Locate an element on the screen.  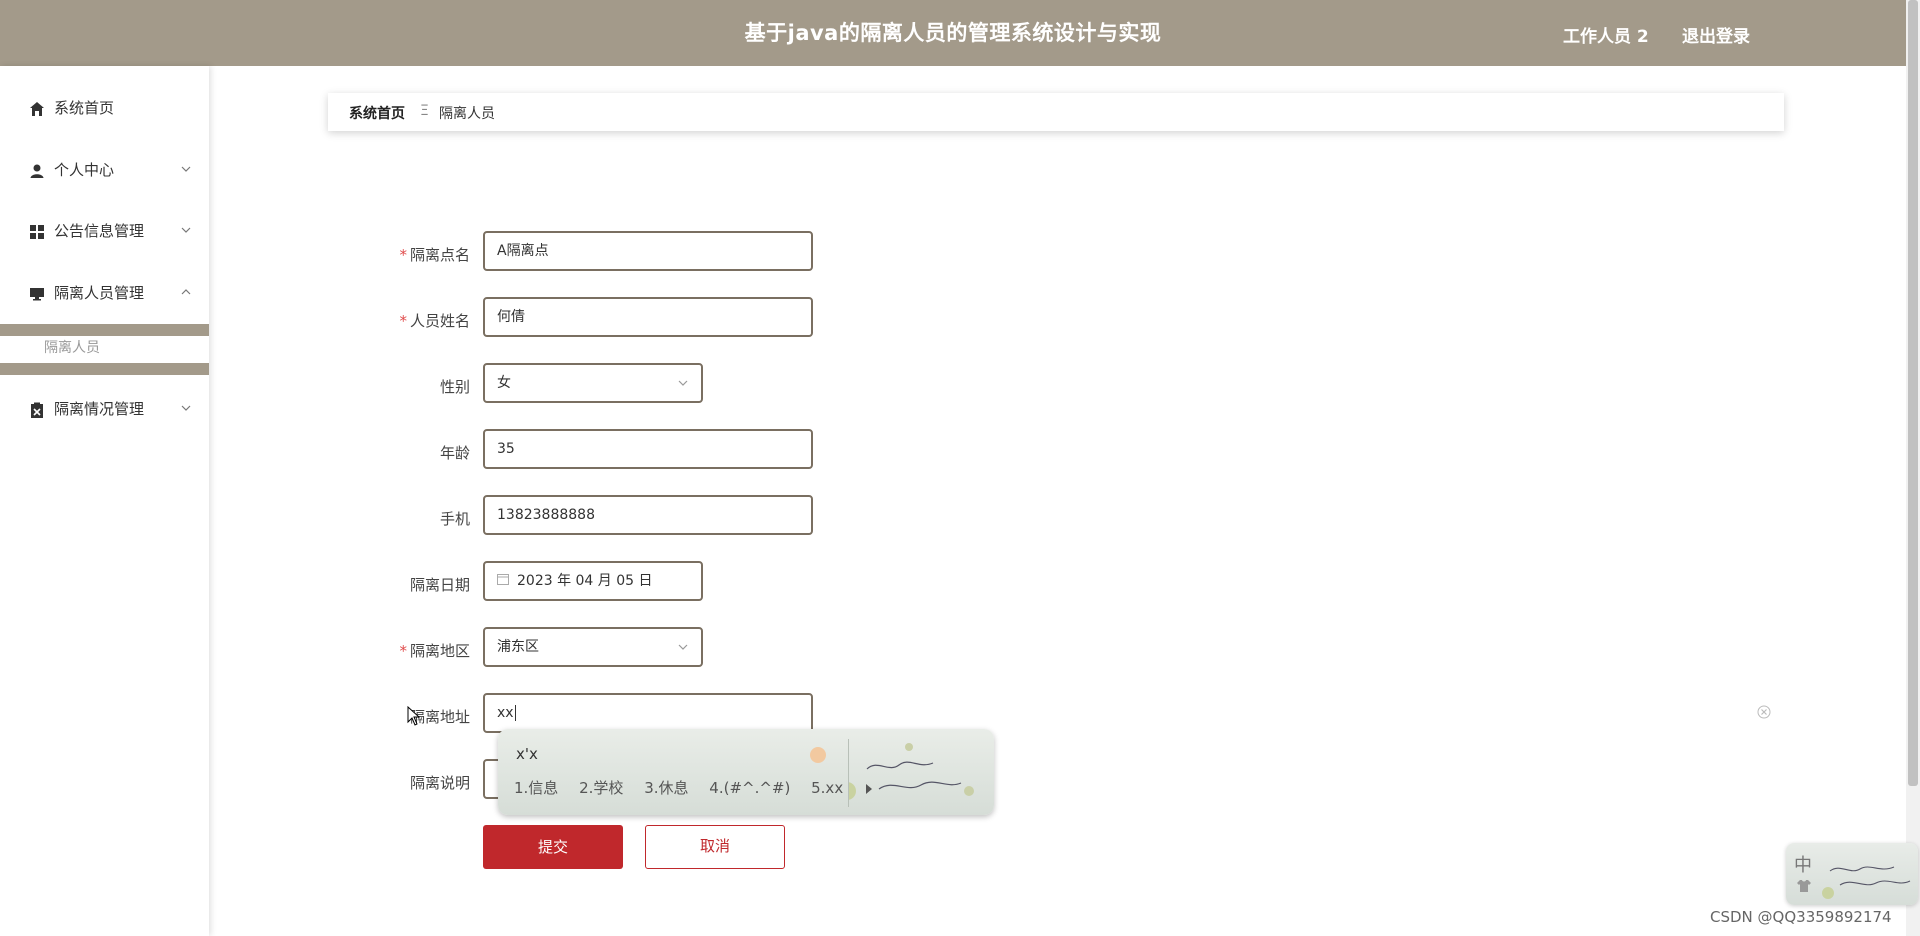
isolation-address-value: xx is located at coordinates (505, 713).